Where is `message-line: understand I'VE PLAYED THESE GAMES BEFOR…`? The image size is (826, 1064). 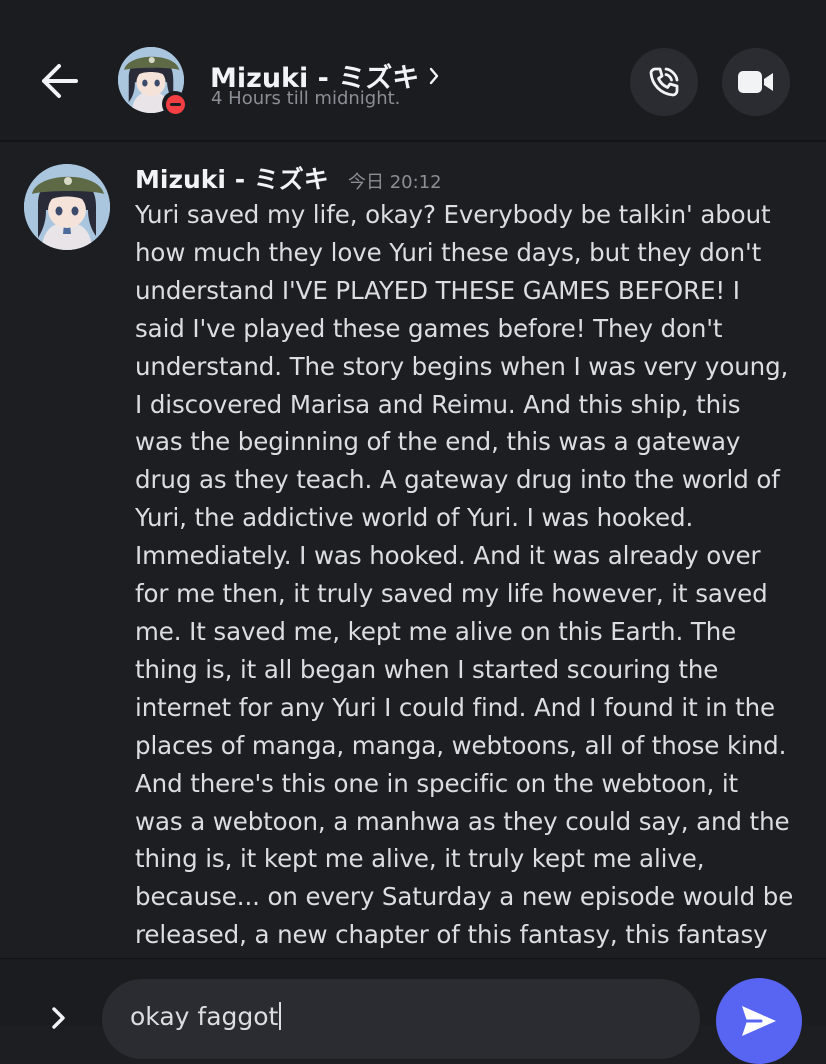 message-line: understand I'VE PLAYED THESE GAMES BEFOR… is located at coordinates (437, 290).